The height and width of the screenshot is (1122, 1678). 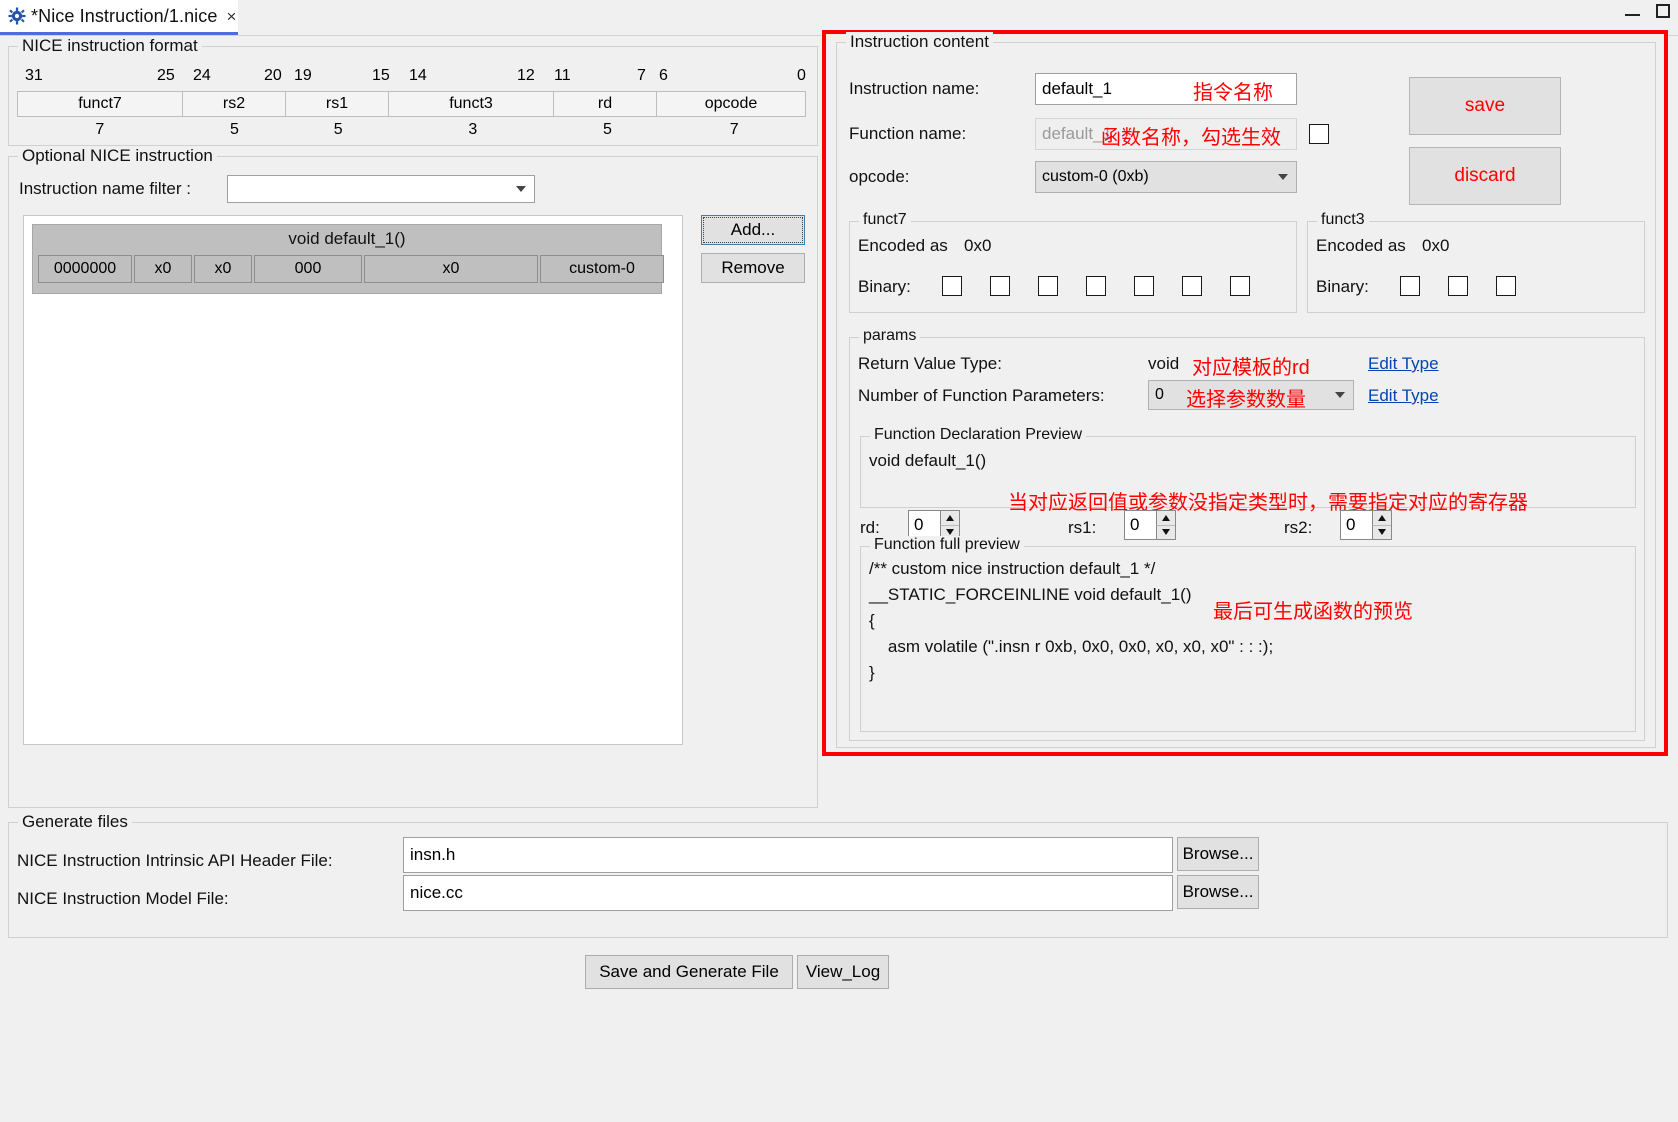 I want to click on function-name-label: Function name:, so click(x=908, y=133).